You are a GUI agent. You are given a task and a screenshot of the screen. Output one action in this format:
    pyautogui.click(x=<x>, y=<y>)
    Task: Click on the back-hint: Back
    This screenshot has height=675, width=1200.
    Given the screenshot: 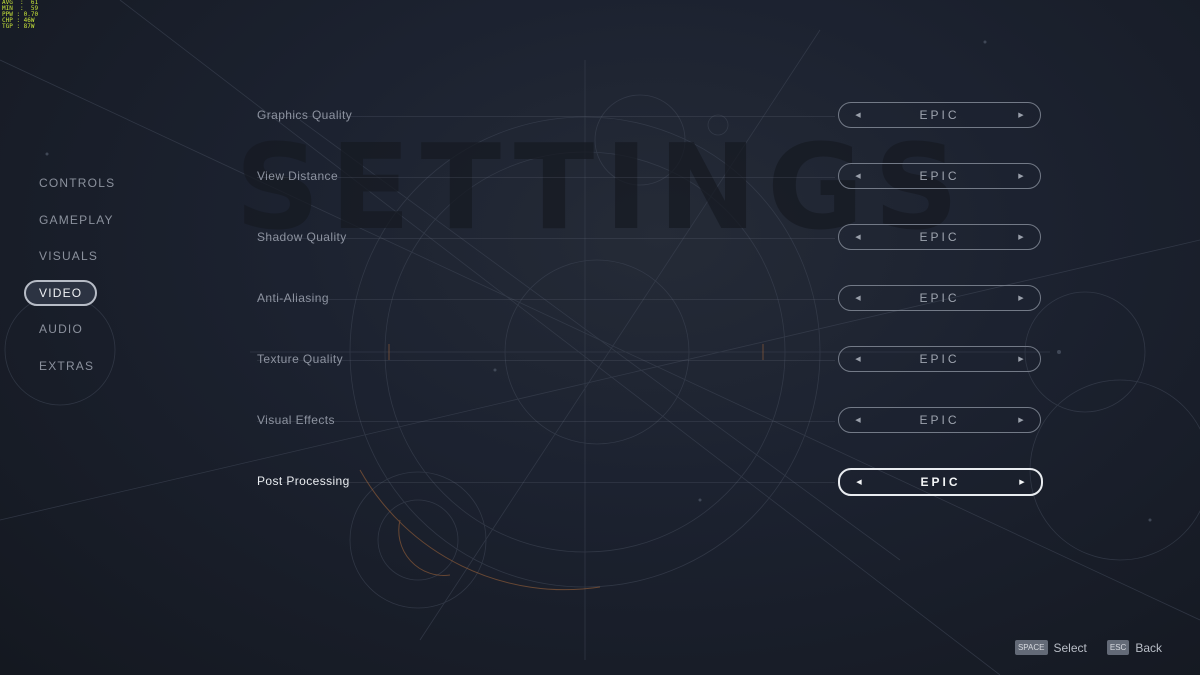 What is the action you would take?
    pyautogui.click(x=1148, y=648)
    